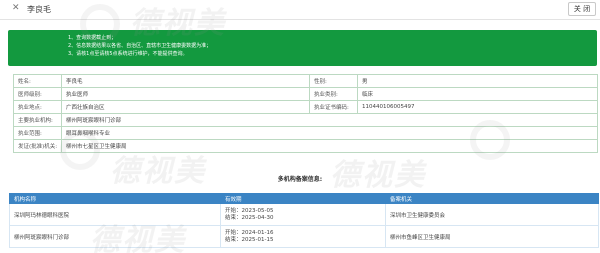 The width and height of the screenshot is (600, 253). I want to click on table-header-row: 机构名称 有效期 备案机关, so click(304, 198).